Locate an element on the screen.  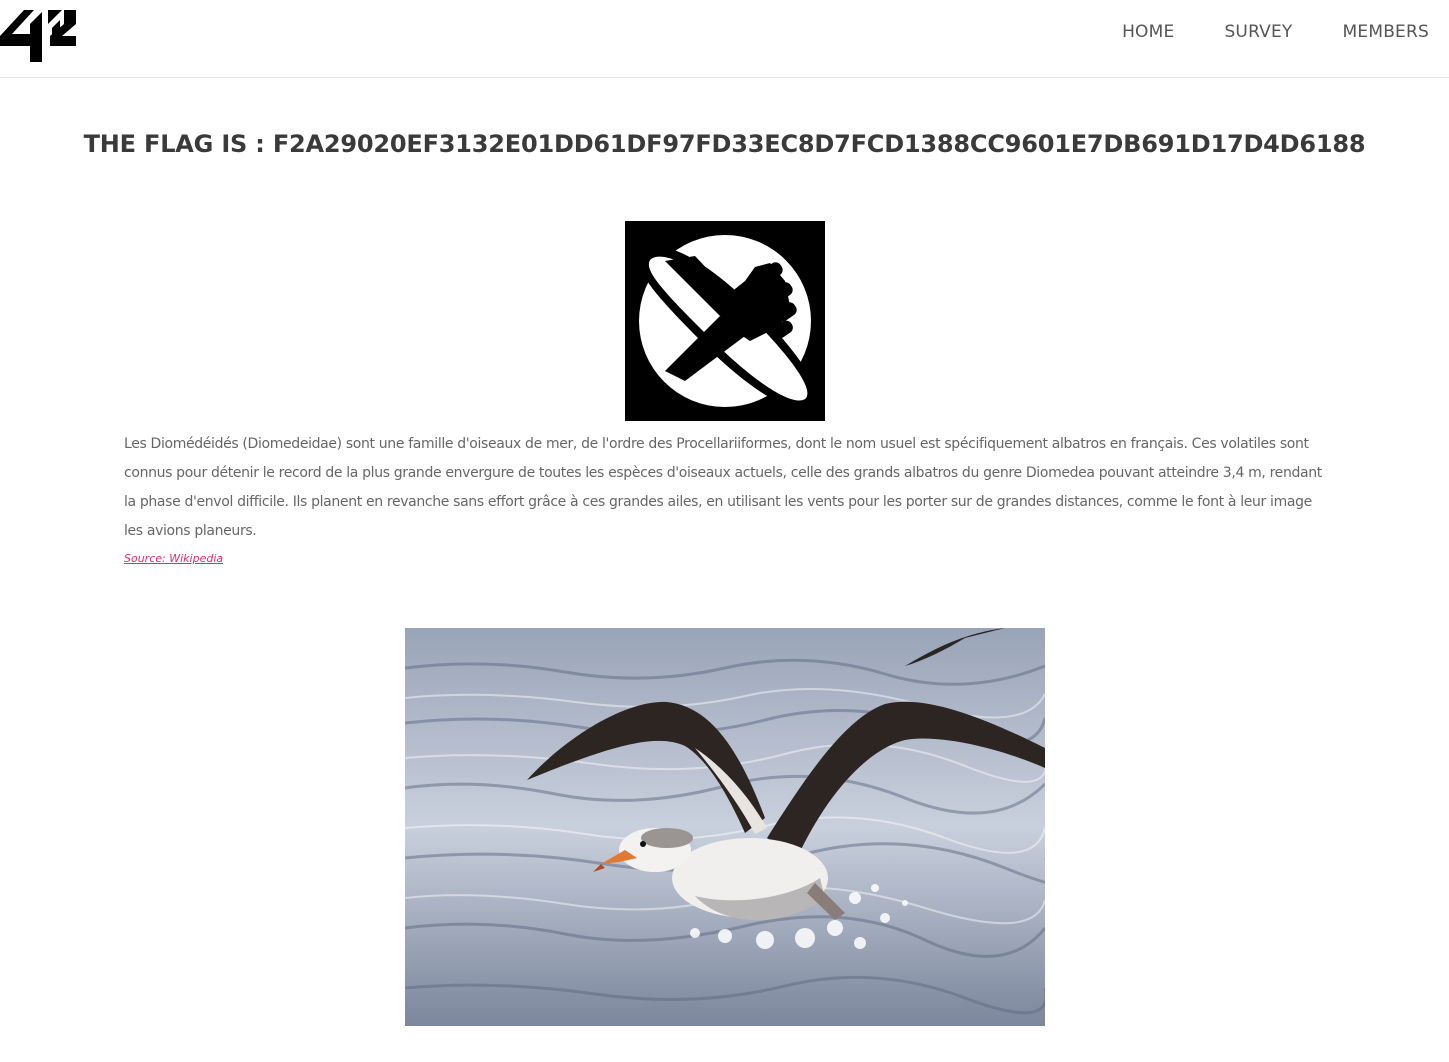
nav-home: HOME is located at coordinates (1148, 32).